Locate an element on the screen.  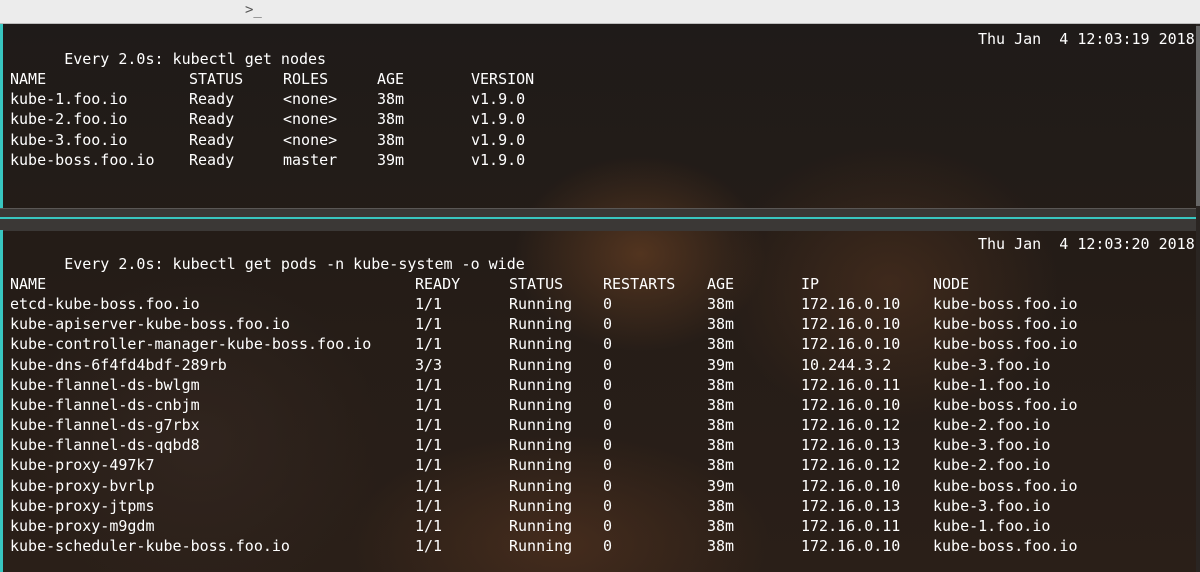
pods-cell: etcd-kube-boss.foo.io is located at coordinates (105, 304).